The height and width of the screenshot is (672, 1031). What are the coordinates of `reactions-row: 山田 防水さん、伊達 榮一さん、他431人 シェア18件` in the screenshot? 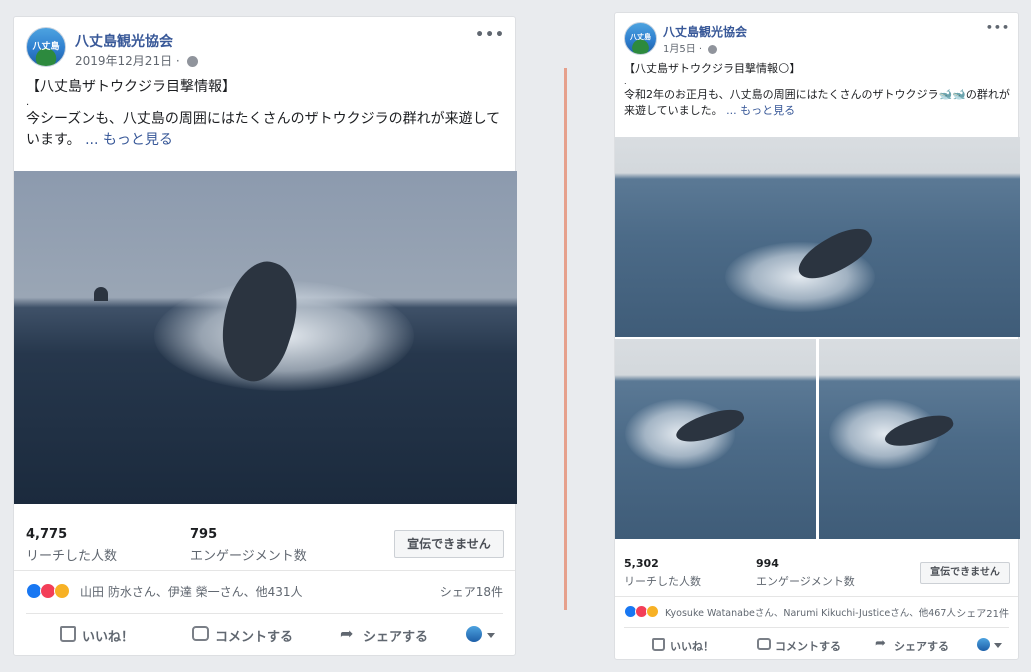 It's located at (264, 591).